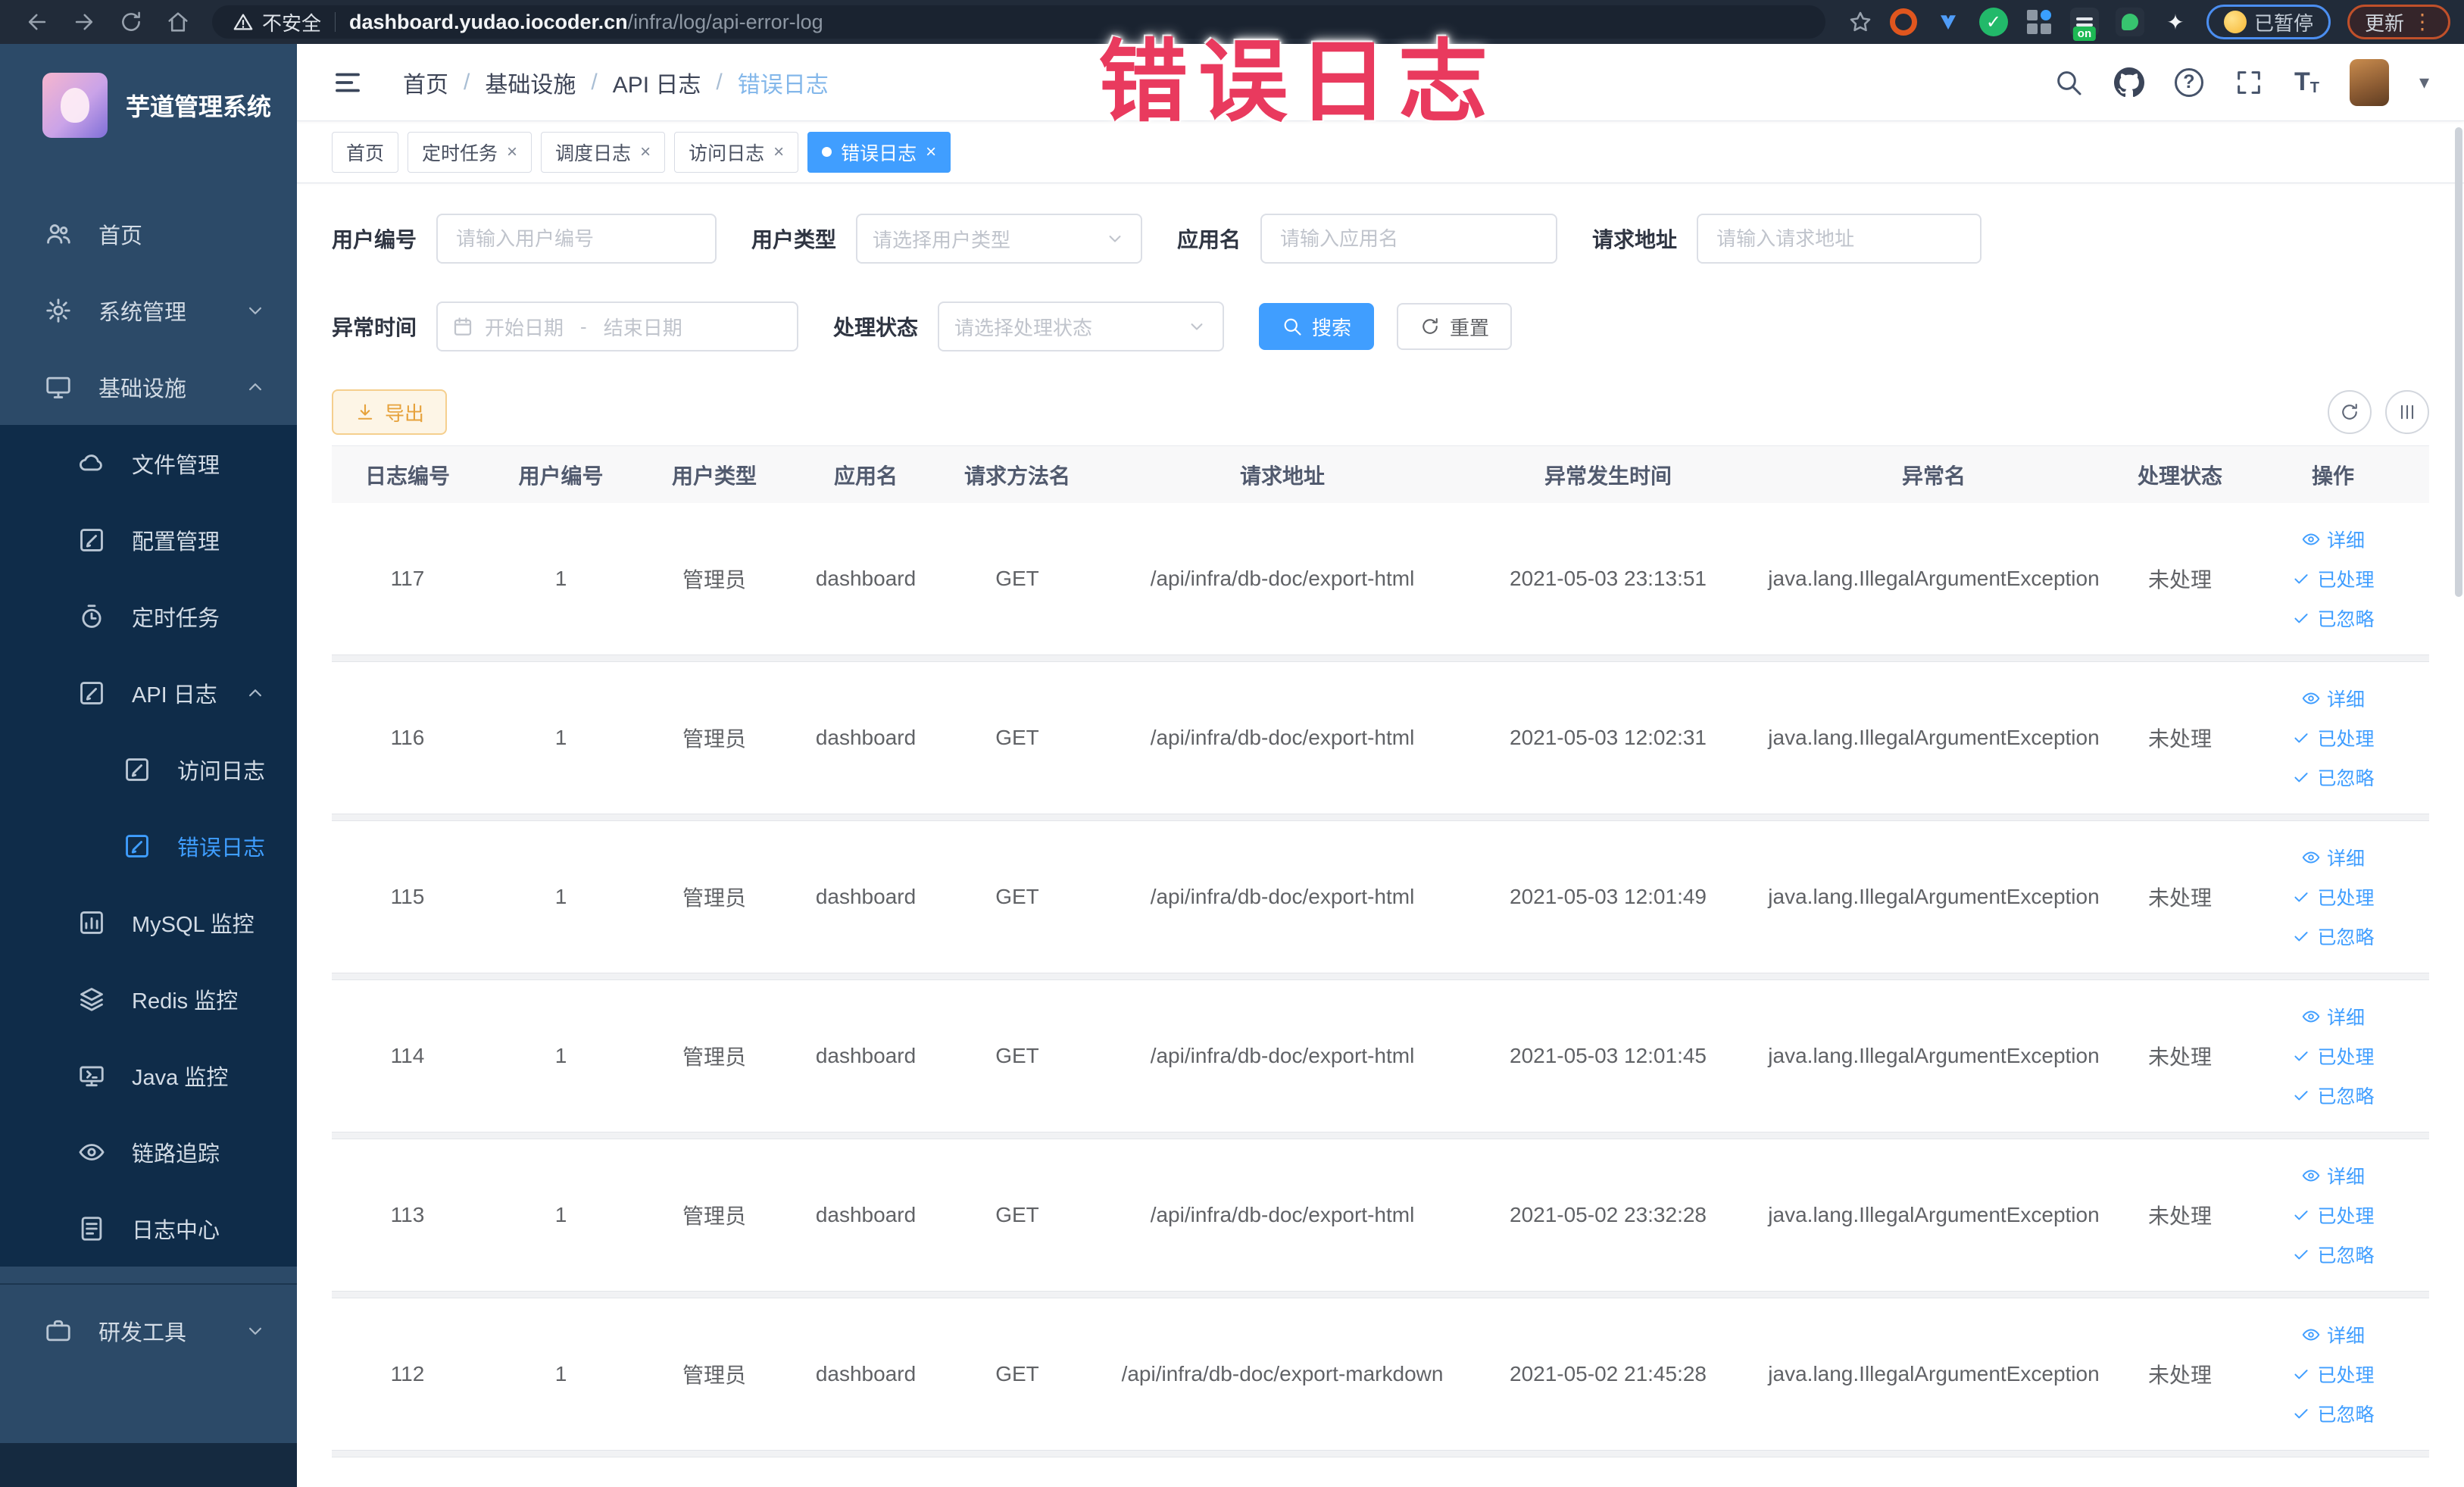  I want to click on sidebar-item-system: 系统管理, so click(148, 310).